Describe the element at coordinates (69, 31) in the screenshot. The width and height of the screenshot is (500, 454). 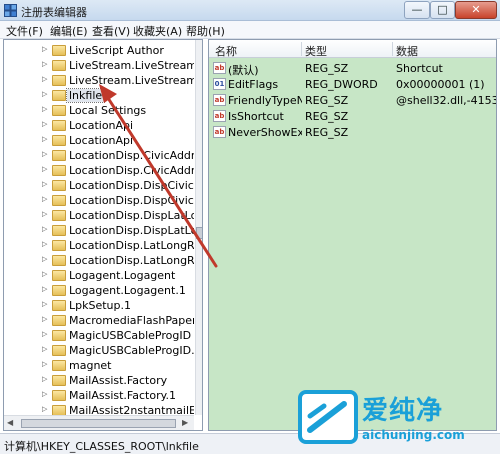
I see `menu-edit: 编辑(E)` at that location.